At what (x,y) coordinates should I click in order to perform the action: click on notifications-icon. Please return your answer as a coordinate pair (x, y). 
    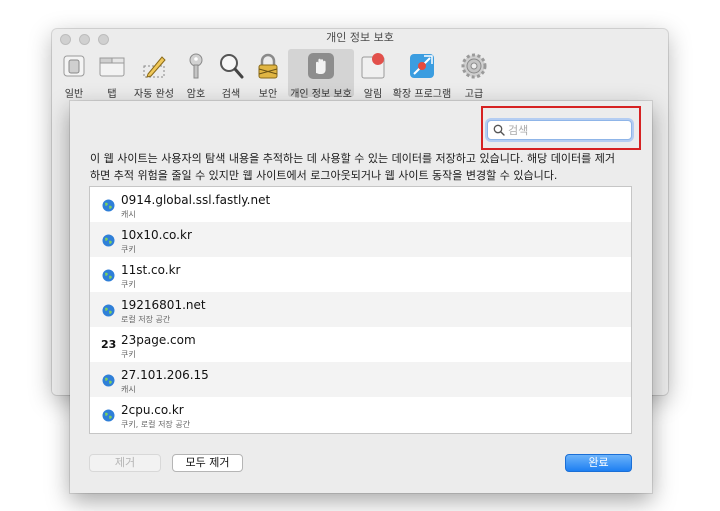
    Looking at the image, I should click on (373, 66).